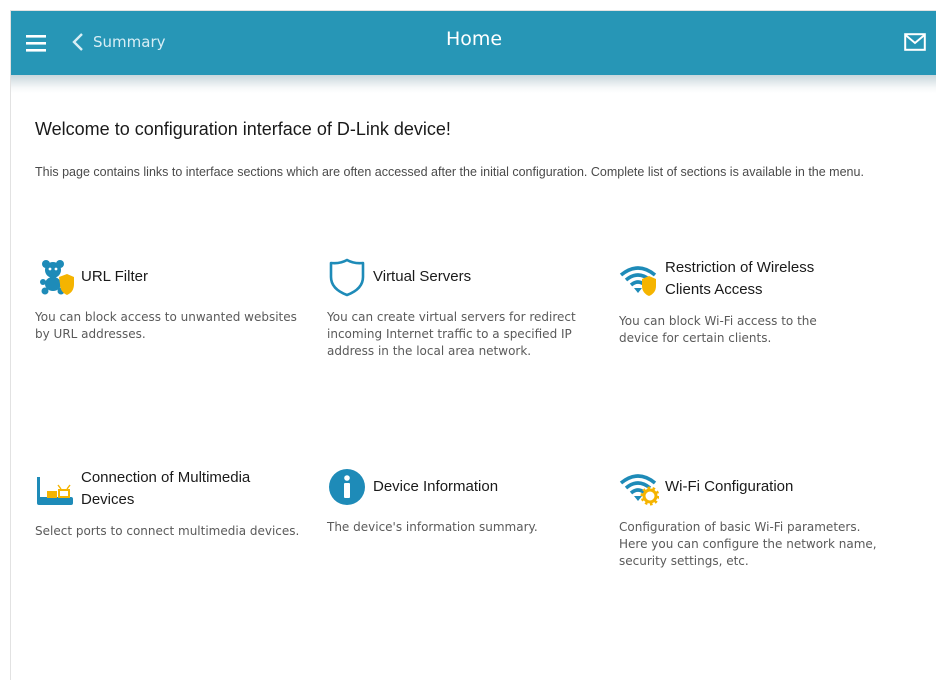  What do you see at coordinates (55, 277) in the screenshot?
I see `url-filter-icon` at bounding box center [55, 277].